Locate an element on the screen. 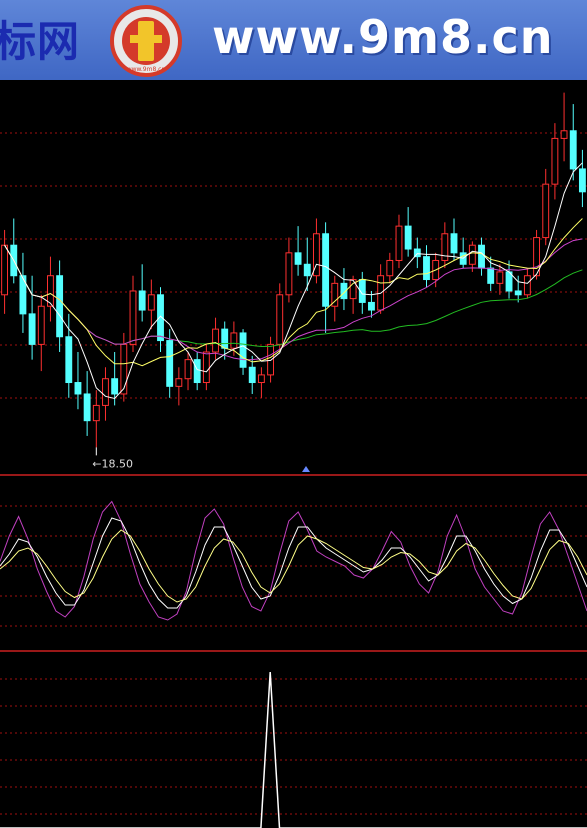 The width and height of the screenshot is (587, 828). site-url: www.9m8.cn is located at coordinates (383, 37).